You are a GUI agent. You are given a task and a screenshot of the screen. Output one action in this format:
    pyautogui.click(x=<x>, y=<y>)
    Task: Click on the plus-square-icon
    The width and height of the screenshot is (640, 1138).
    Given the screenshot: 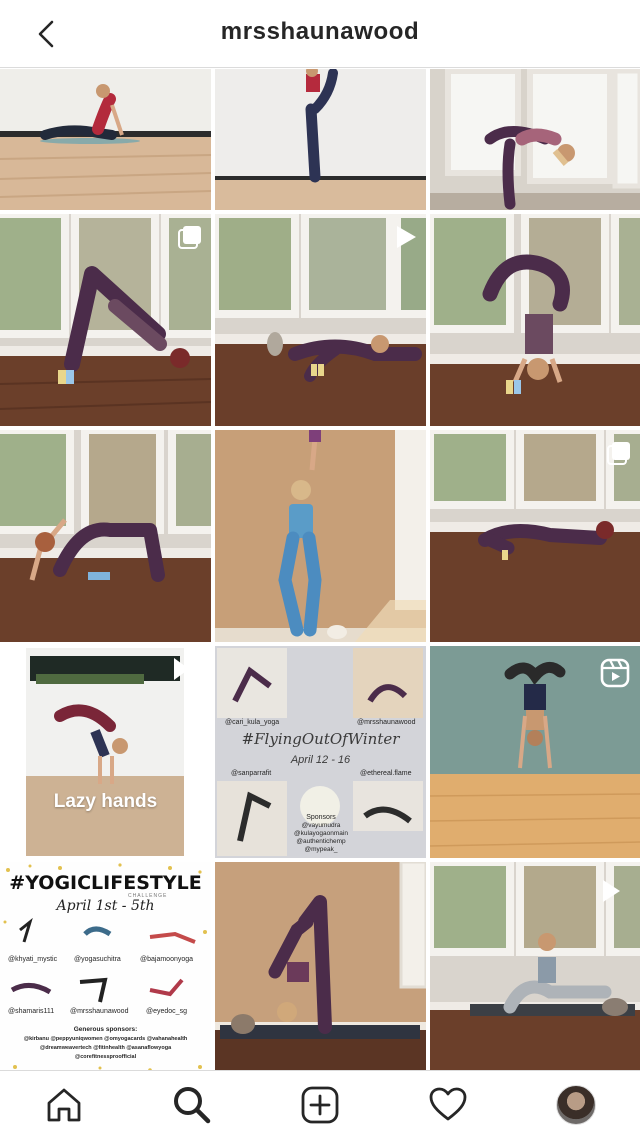 What is the action you would take?
    pyautogui.click(x=320, y=1105)
    